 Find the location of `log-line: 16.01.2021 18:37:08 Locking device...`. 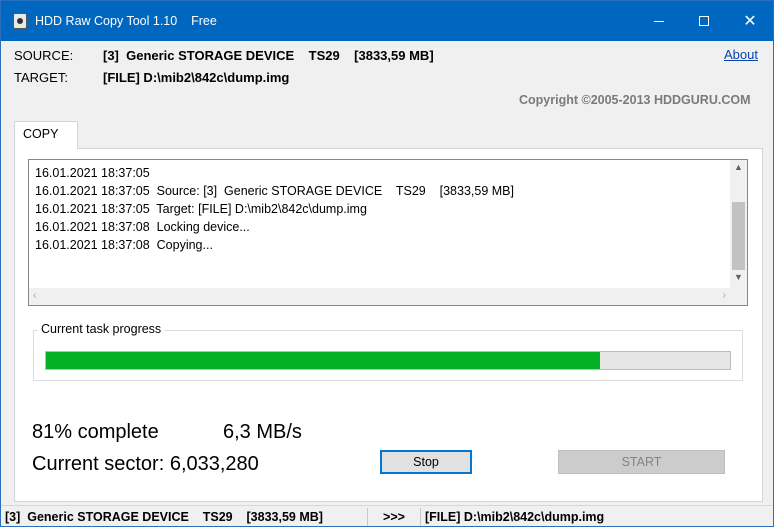

log-line: 16.01.2021 18:37:08 Locking device... is located at coordinates (142, 227).